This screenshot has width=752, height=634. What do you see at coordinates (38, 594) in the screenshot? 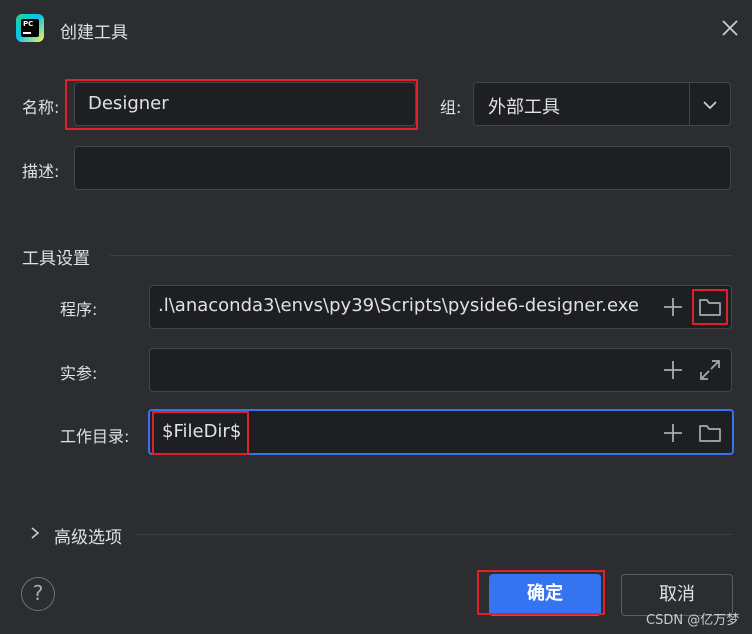
I see `help-button: ?` at bounding box center [38, 594].